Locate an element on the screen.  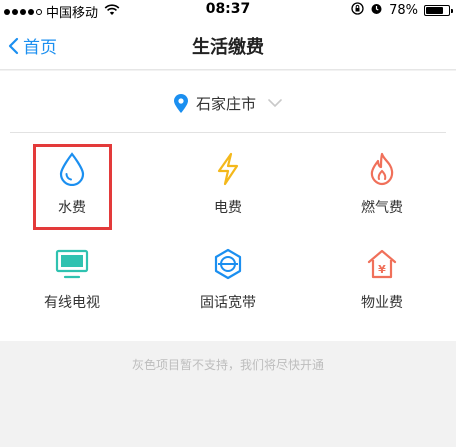
service-label: 固话宽带 is located at coordinates (228, 303).